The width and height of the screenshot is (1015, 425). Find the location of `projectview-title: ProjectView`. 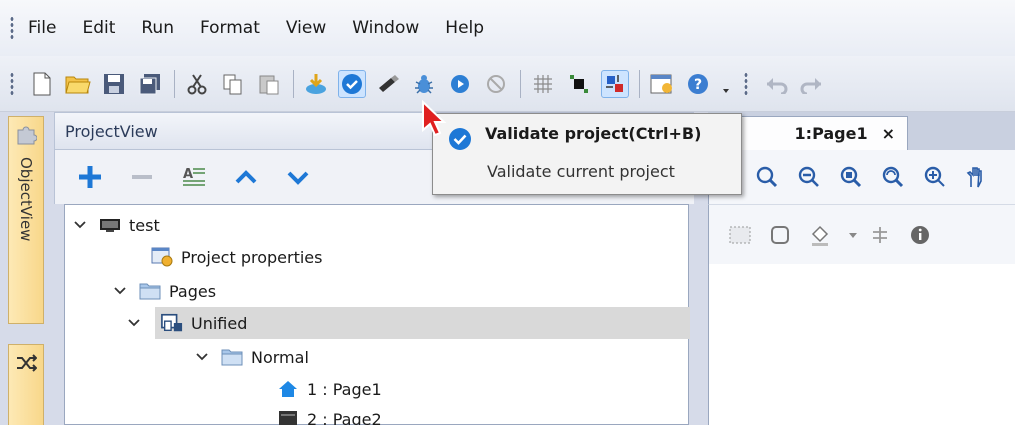

projectview-title: ProjectView is located at coordinates (111, 131).